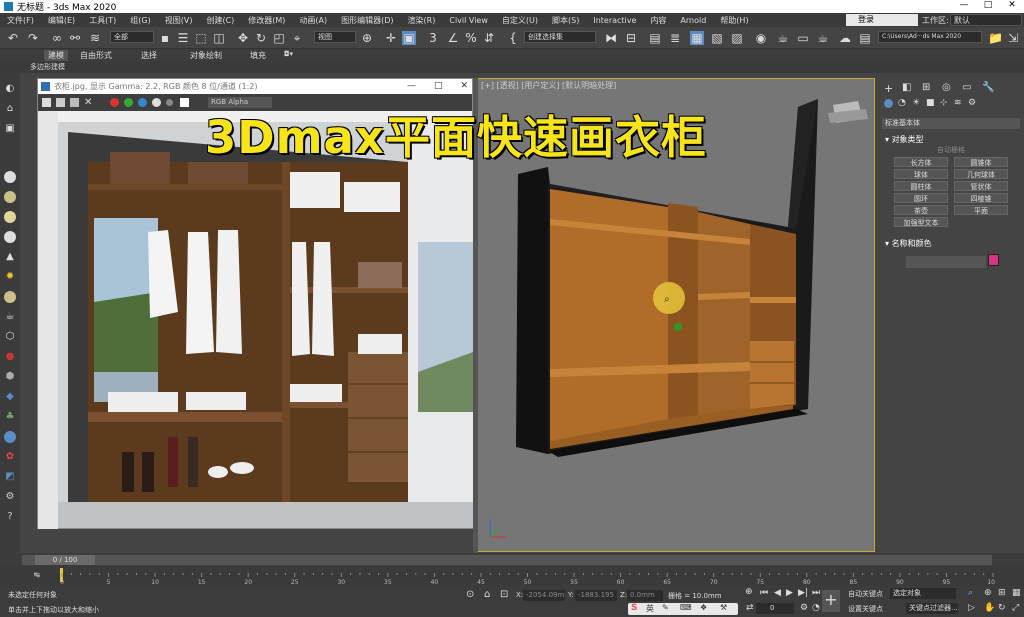  What do you see at coordinates (409, 38) in the screenshot?
I see `keyboard-shortcut-icon: ▣` at bounding box center [409, 38].